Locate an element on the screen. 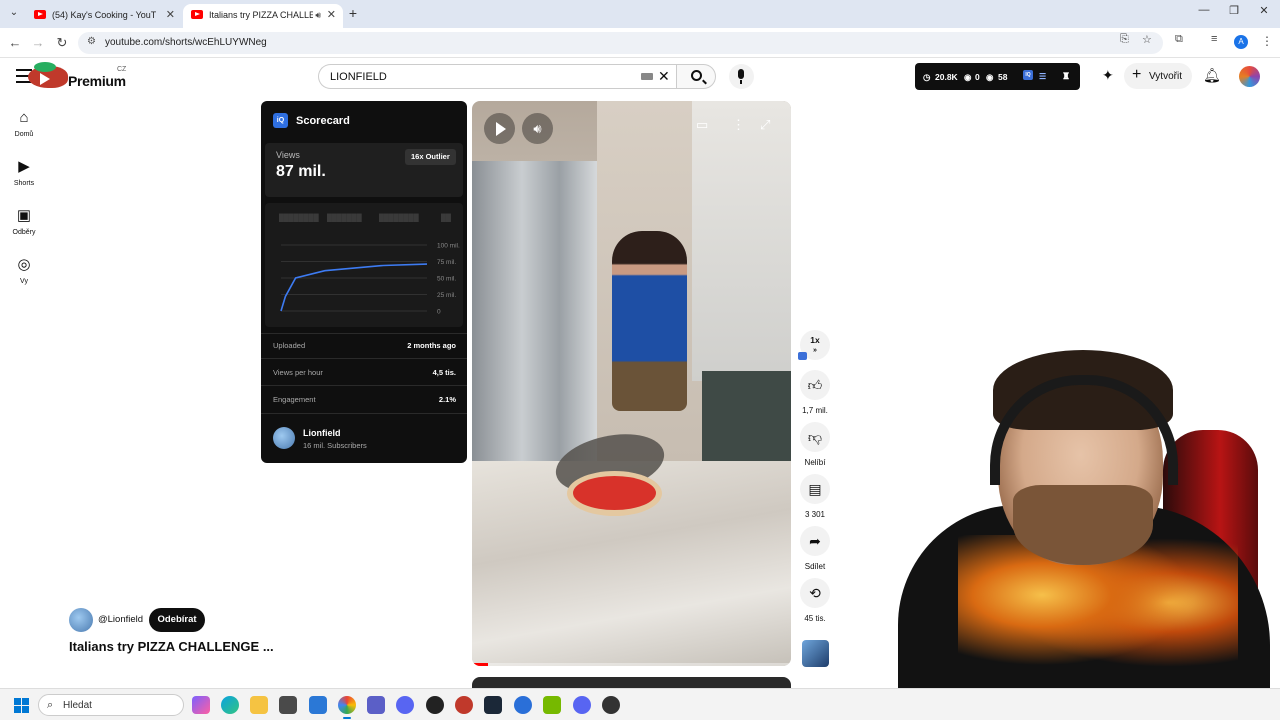 The image size is (1280, 720). tab-title: (54) Kay's Cooking - YouTube is located at coordinates (104, 15).